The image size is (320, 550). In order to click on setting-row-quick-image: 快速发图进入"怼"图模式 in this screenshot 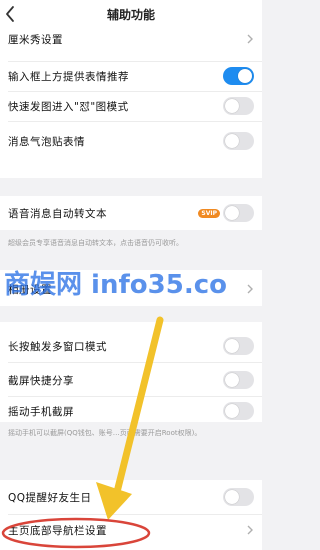, I will do `click(131, 106)`.